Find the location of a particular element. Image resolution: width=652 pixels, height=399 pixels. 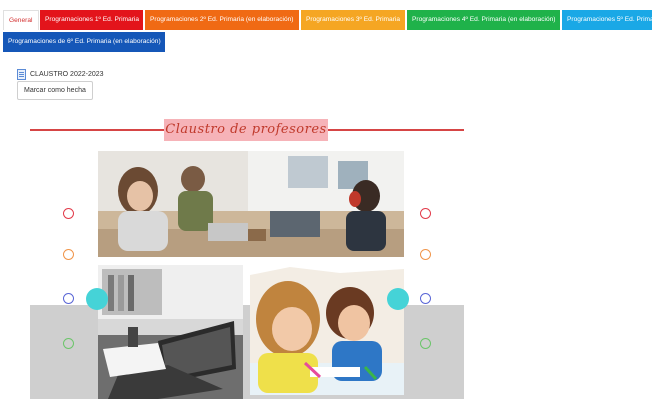

tab-programaciones-3: Programaciones 3º Ed. Primaria is located at coordinates (353, 20).